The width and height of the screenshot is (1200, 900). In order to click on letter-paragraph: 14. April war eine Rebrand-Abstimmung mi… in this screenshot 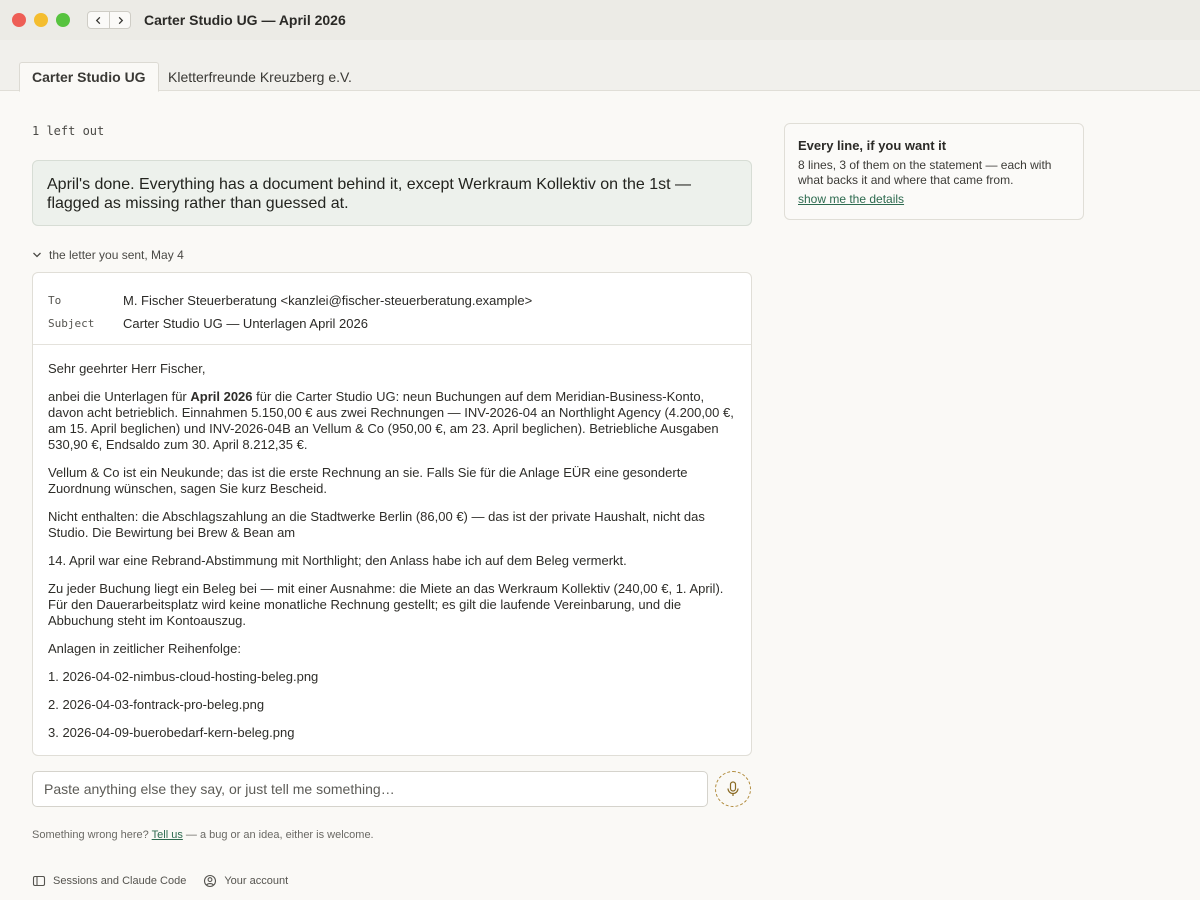, I will do `click(337, 560)`.